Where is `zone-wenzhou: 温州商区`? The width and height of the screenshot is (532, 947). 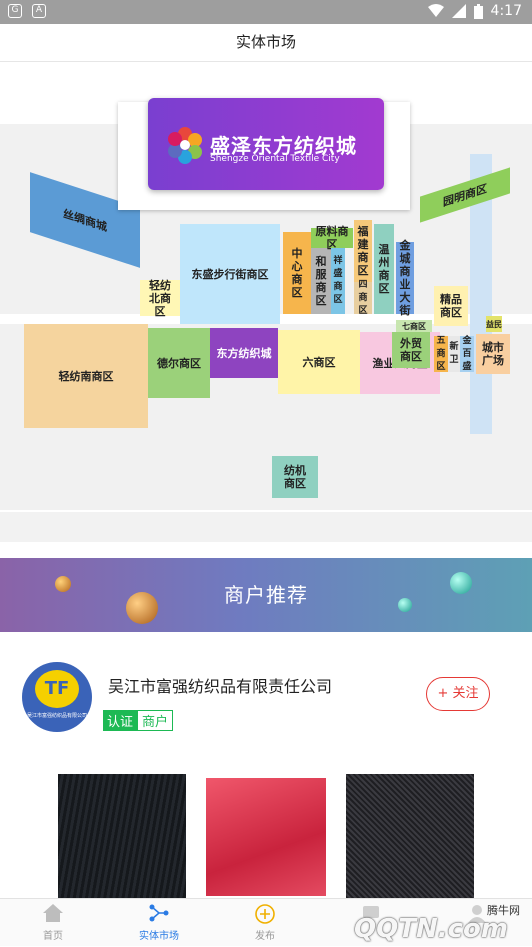 zone-wenzhou: 温州商区 is located at coordinates (384, 269).